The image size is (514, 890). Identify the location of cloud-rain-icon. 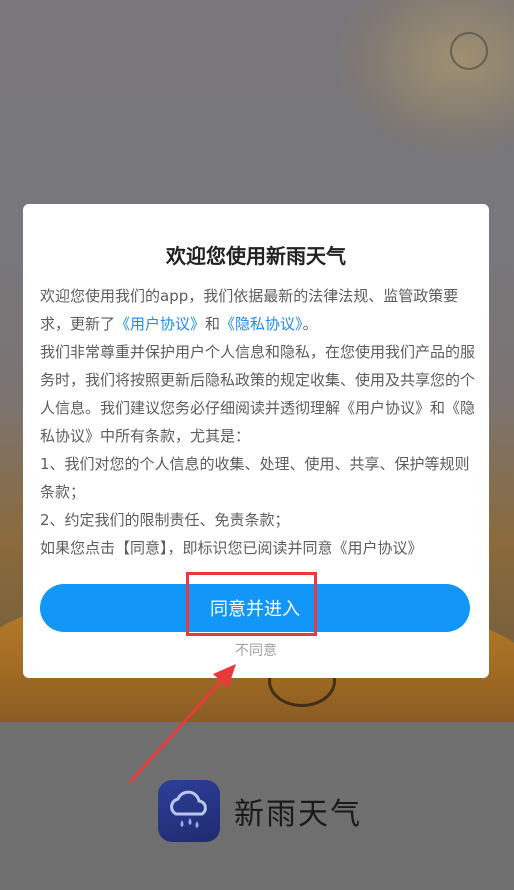
(189, 811).